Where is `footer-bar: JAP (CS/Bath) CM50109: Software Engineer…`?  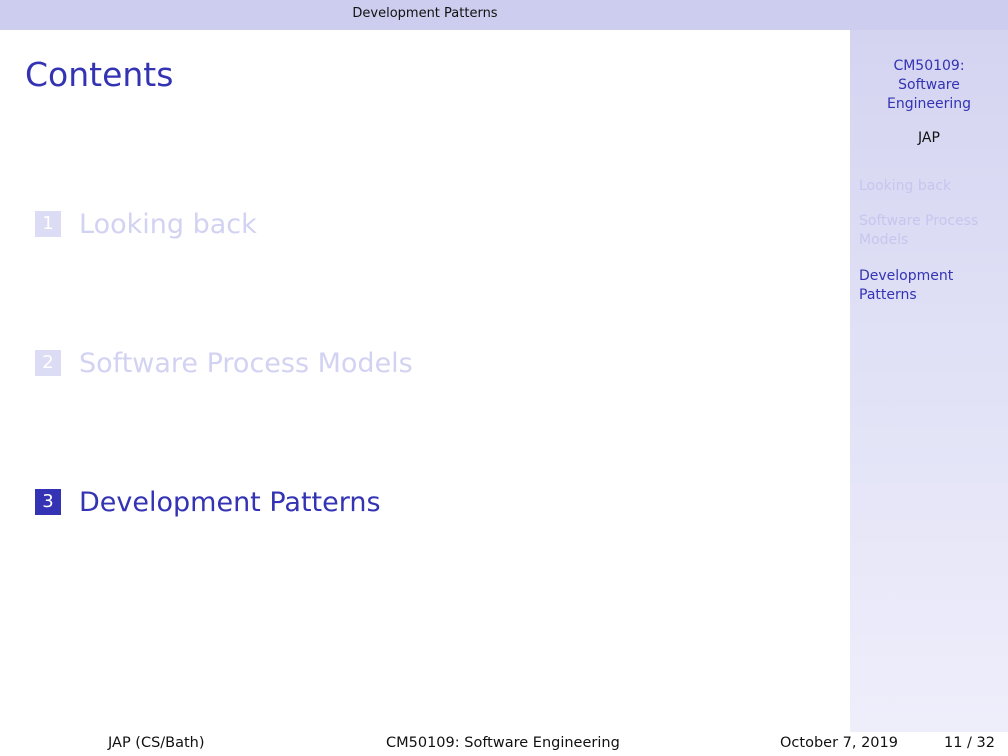 footer-bar: JAP (CS/Bath) CM50109: Software Engineer… is located at coordinates (504, 744).